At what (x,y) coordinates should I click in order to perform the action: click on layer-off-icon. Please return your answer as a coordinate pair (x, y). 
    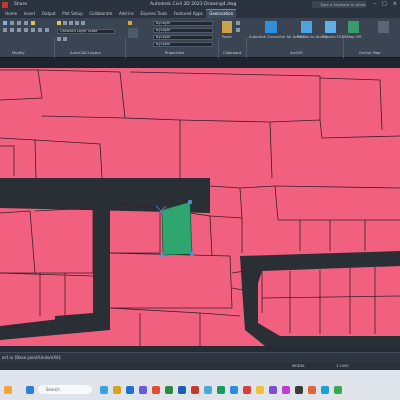
    Looking at the image, I should click on (83, 23).